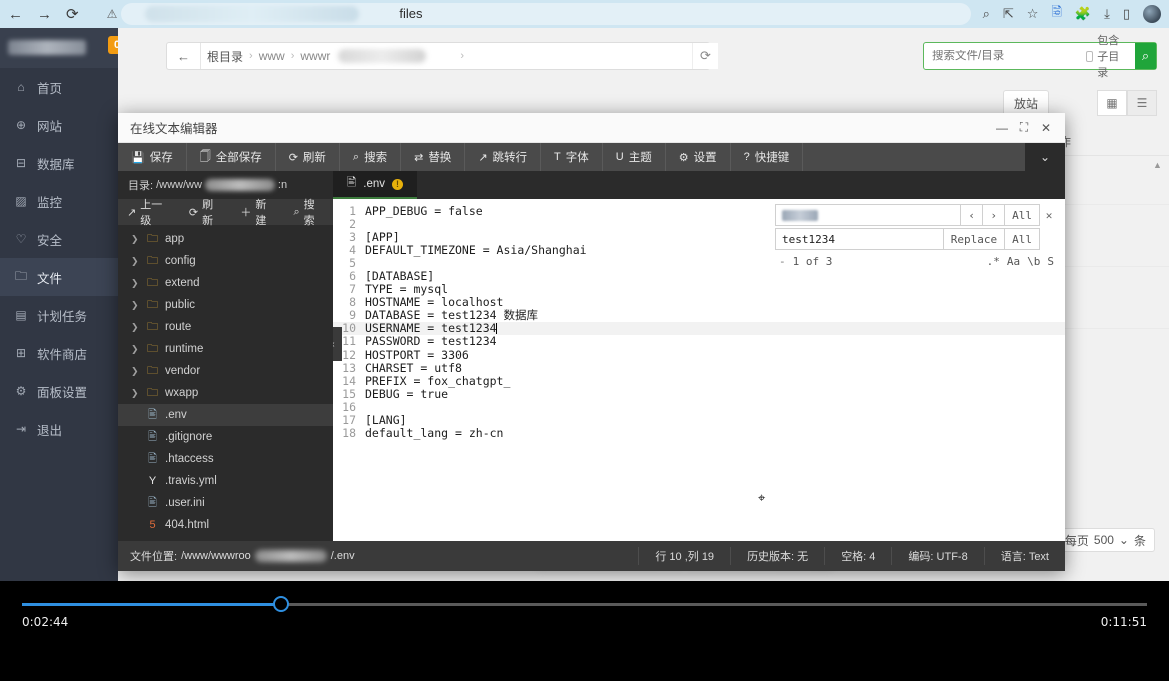  I want to click on sidebar-item-cron: ▤ 计划任务, so click(59, 315).